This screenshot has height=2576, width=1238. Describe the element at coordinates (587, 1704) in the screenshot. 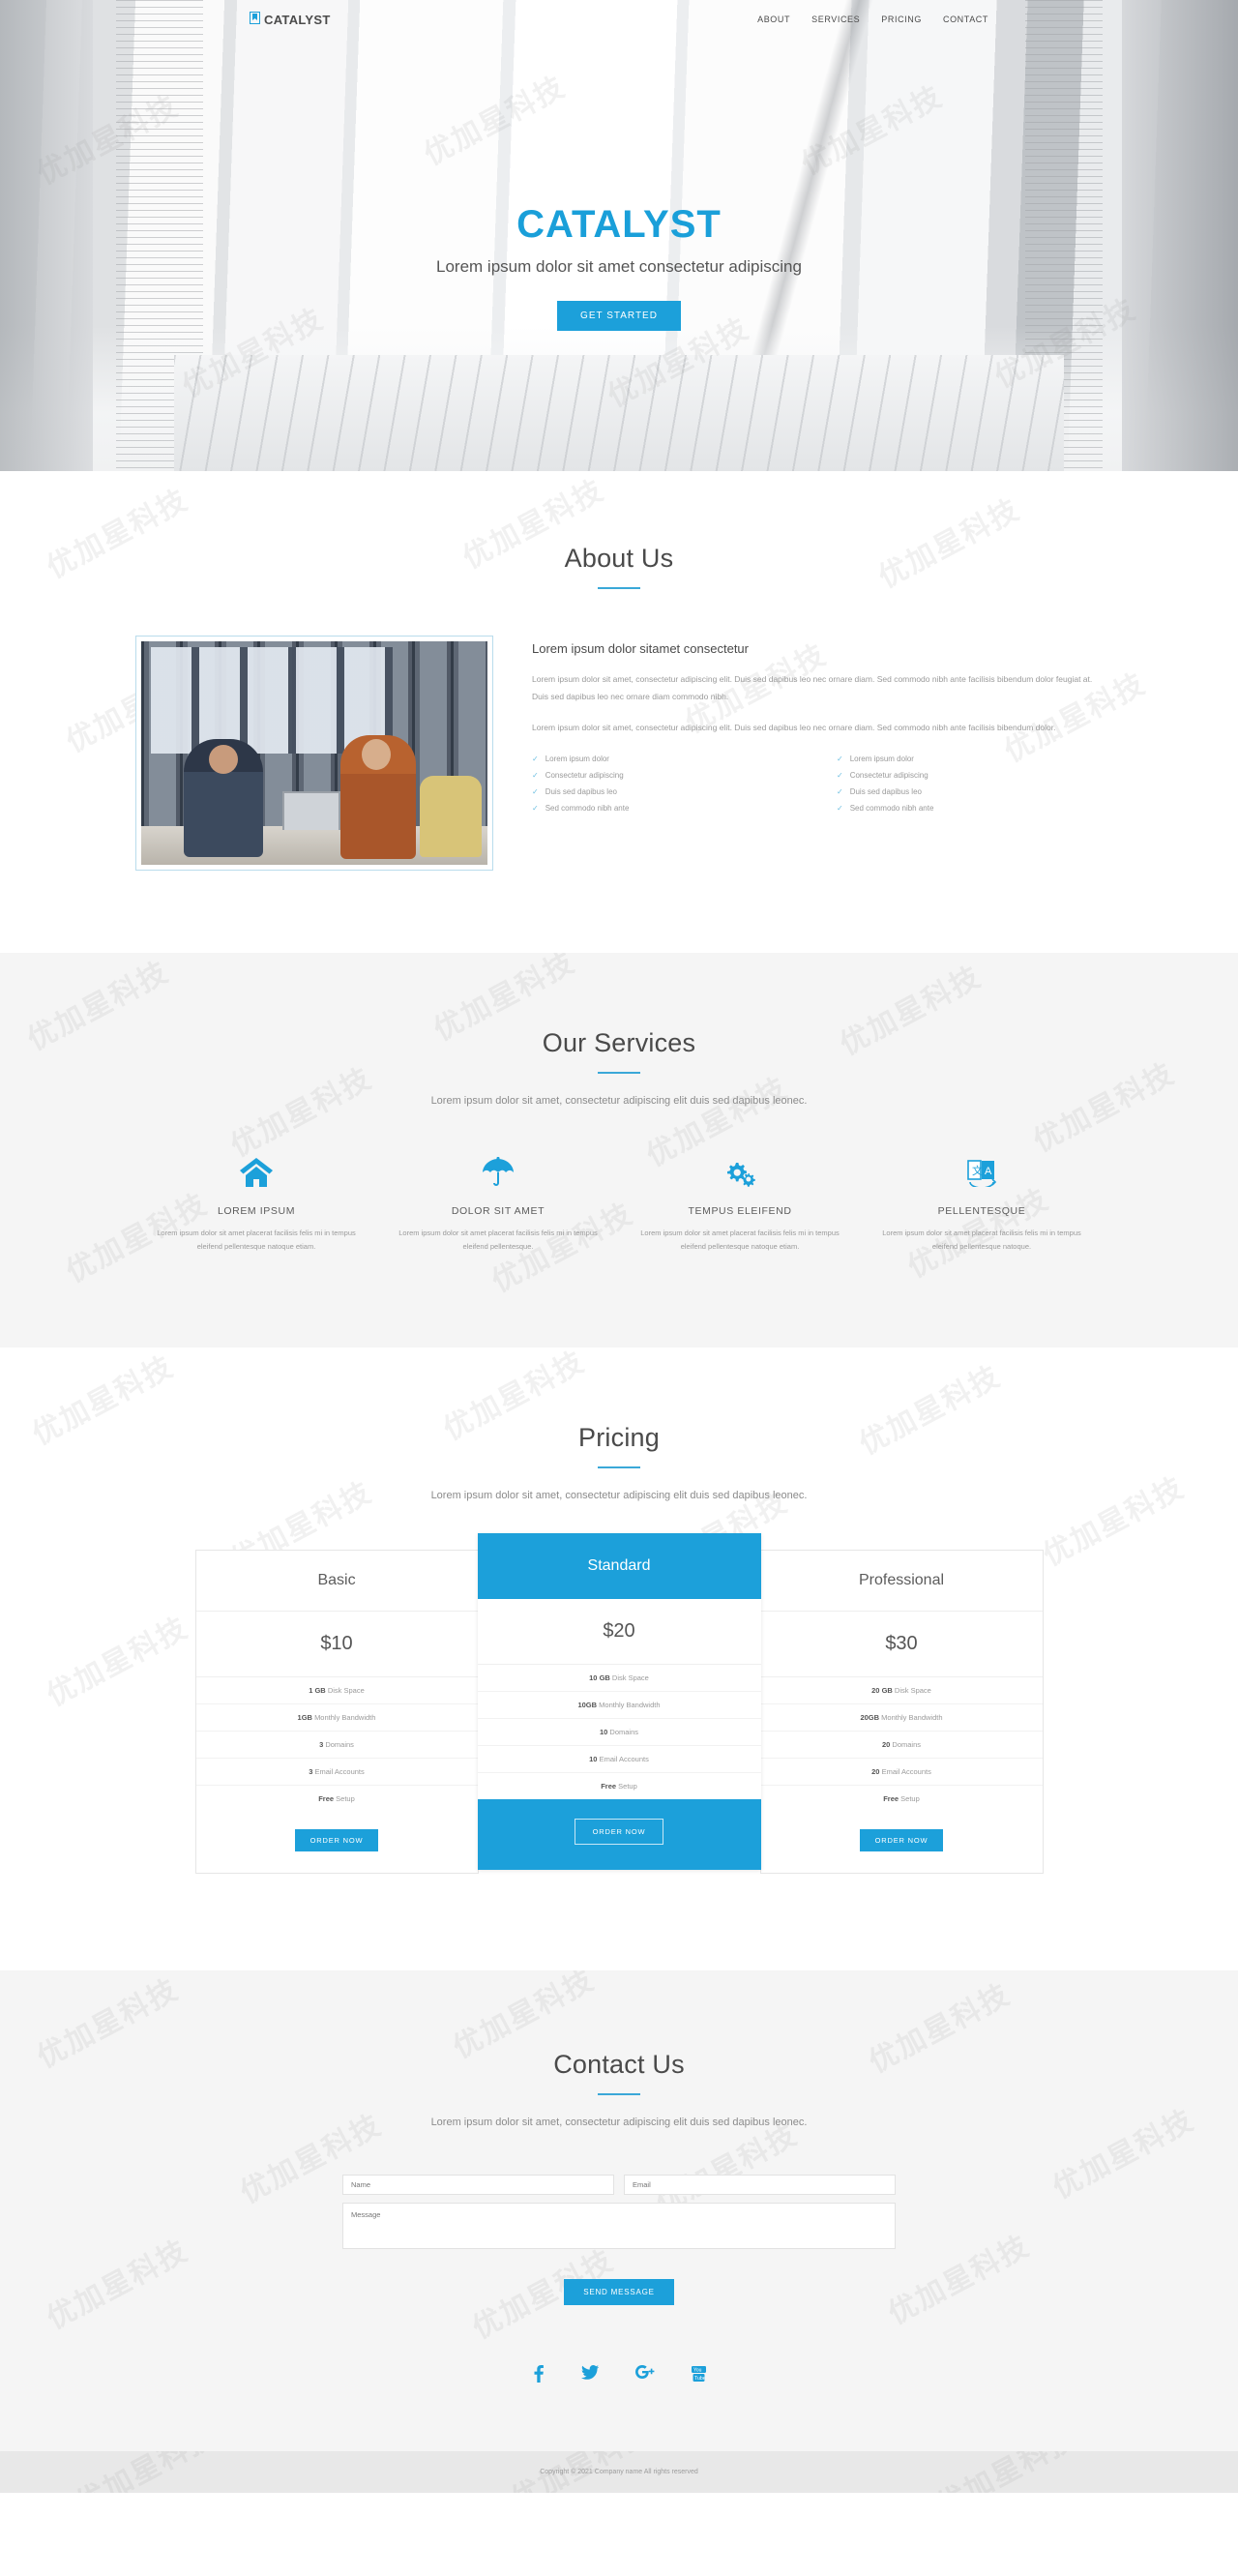

I see `feature-value: 10GB` at that location.